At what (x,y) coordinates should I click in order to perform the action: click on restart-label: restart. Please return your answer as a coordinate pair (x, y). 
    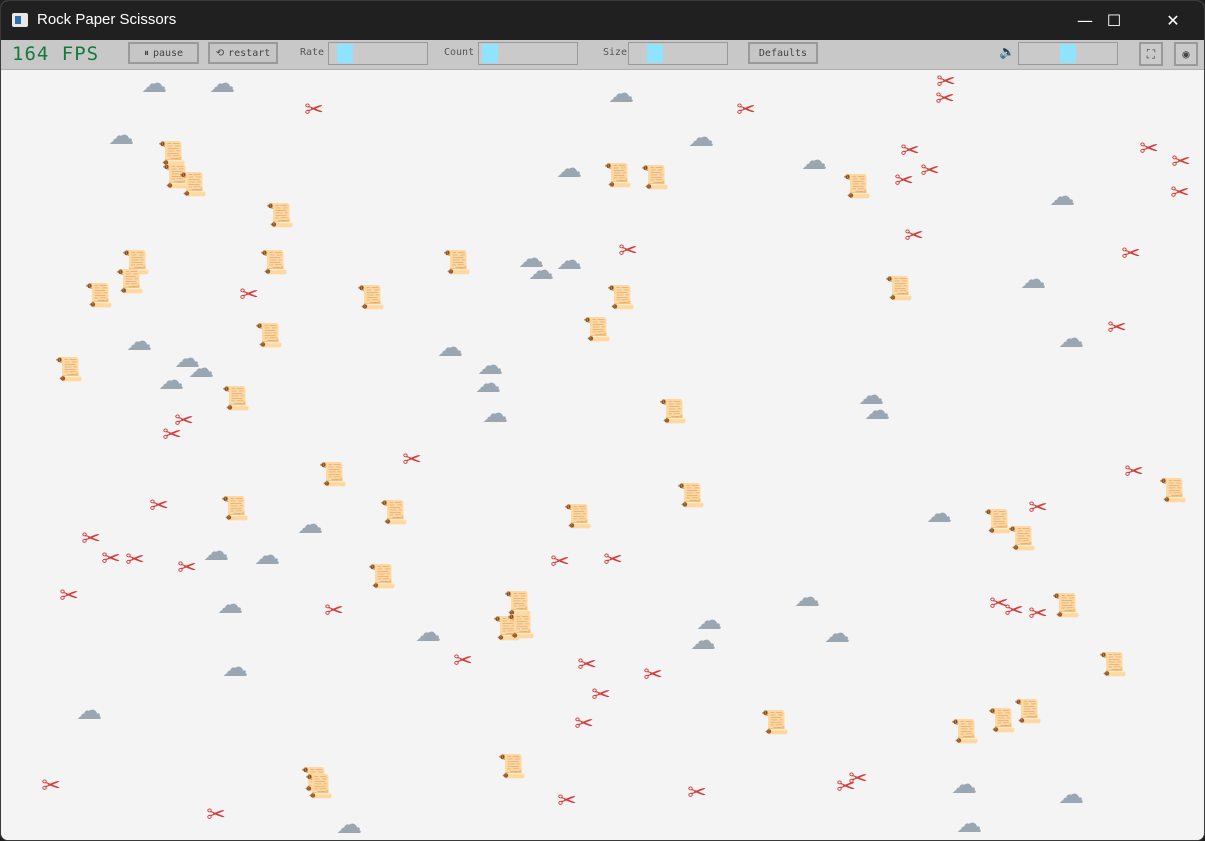
    Looking at the image, I should click on (249, 53).